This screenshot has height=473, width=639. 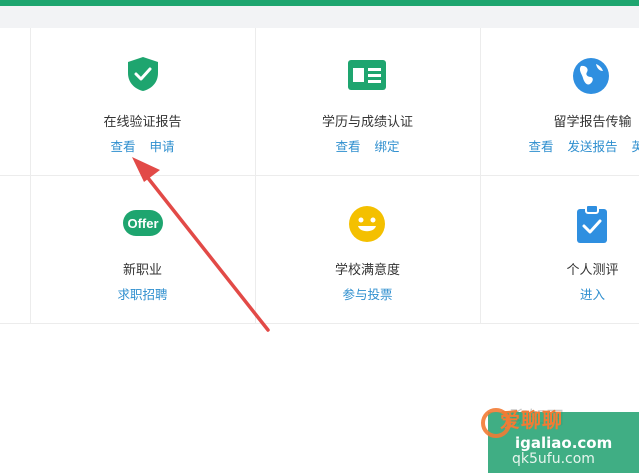 What do you see at coordinates (367, 270) in the screenshot?
I see `service-title: 学校满意度` at bounding box center [367, 270].